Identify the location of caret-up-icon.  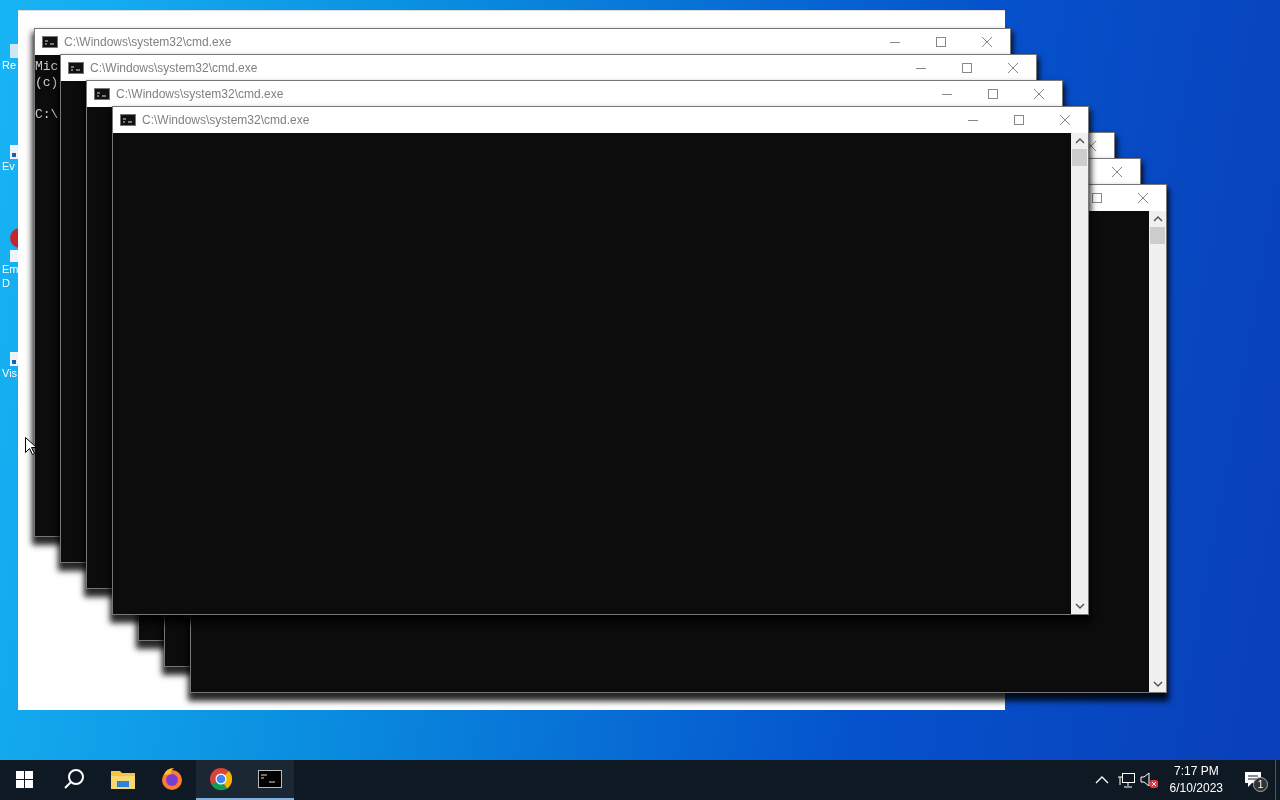
(1101, 780).